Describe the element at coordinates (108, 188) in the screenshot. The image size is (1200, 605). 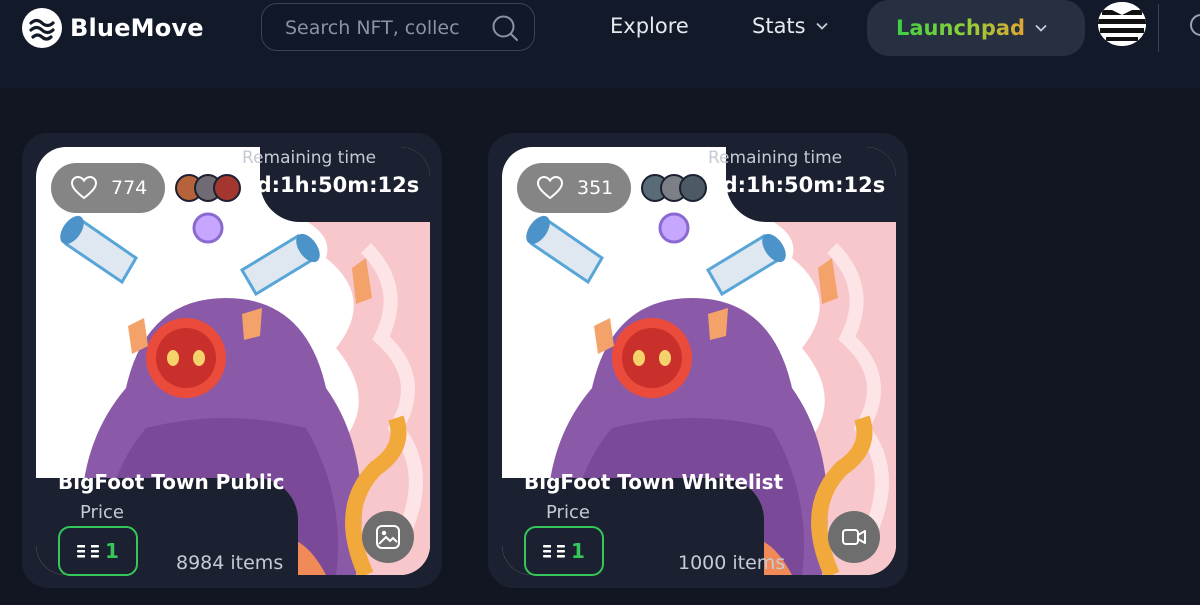
I see `like-button: 774` at that location.